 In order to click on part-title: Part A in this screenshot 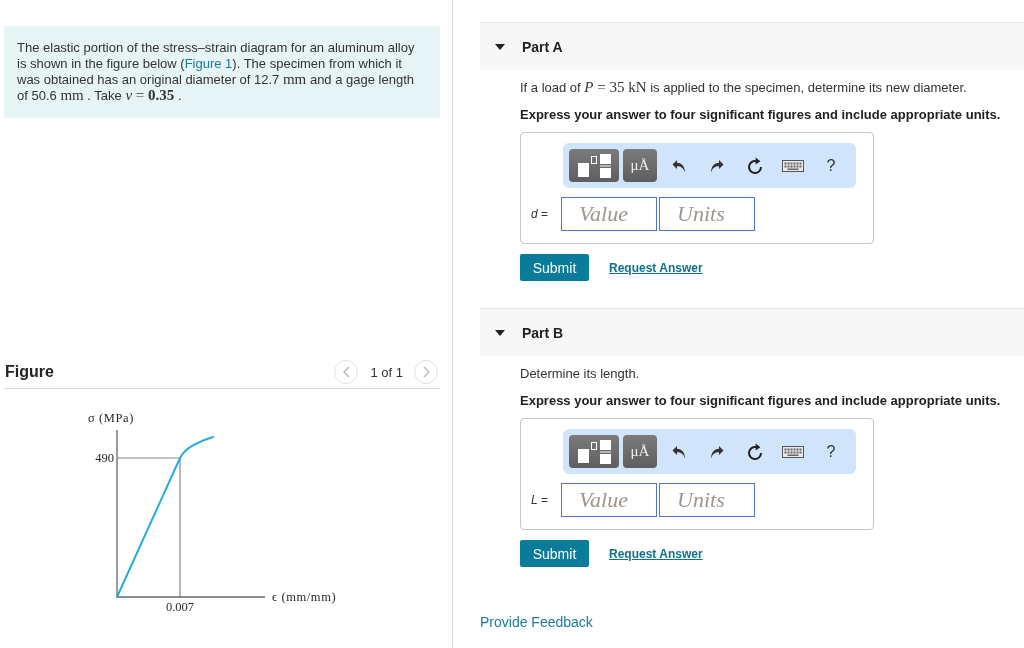, I will do `click(542, 46)`.